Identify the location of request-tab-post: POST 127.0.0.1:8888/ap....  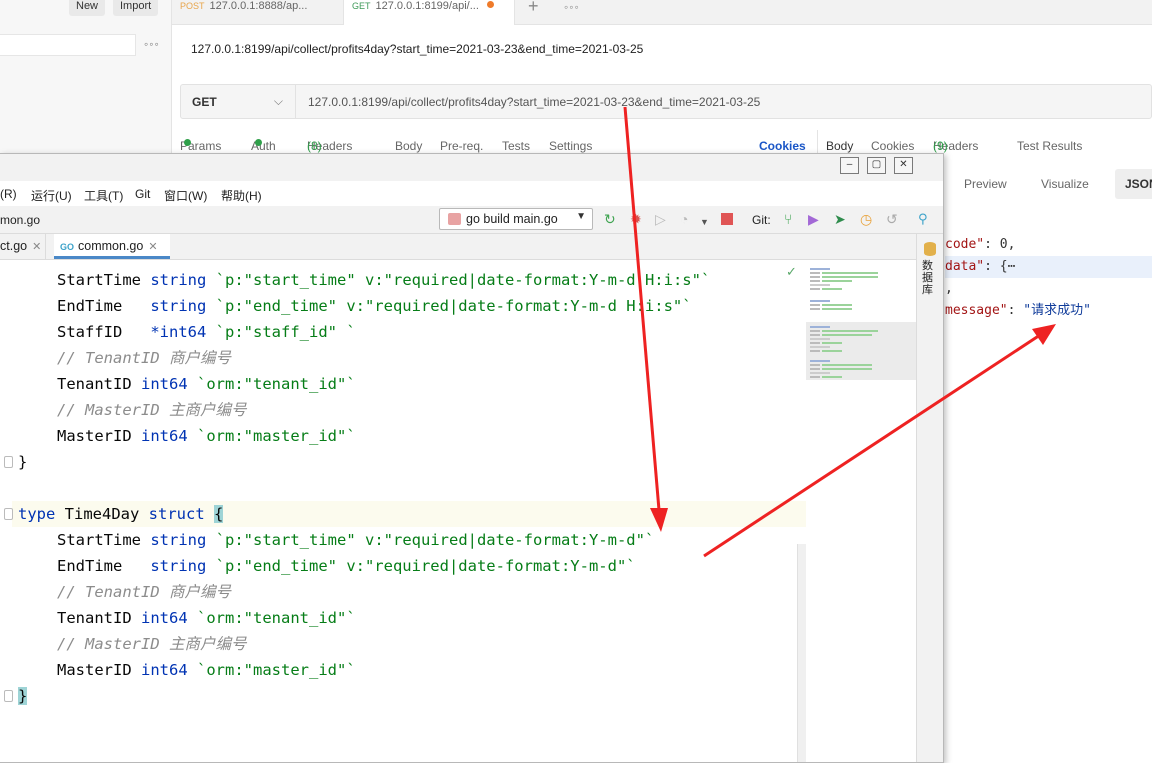
(243, 12).